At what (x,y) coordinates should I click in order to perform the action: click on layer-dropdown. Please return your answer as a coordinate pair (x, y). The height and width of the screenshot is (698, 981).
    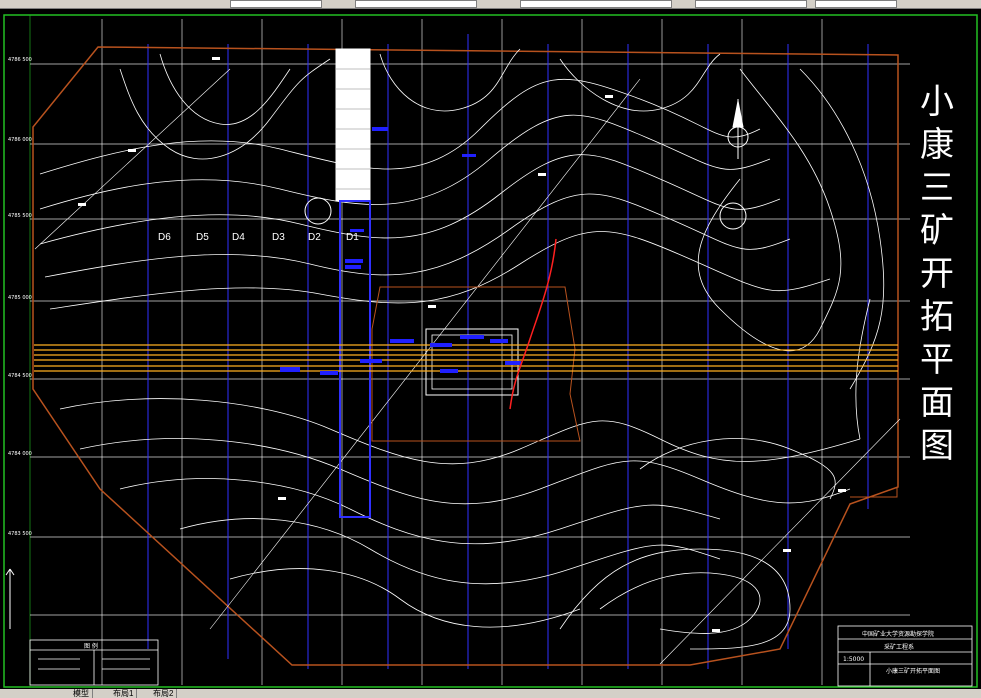
    Looking at the image, I should click on (276, 4).